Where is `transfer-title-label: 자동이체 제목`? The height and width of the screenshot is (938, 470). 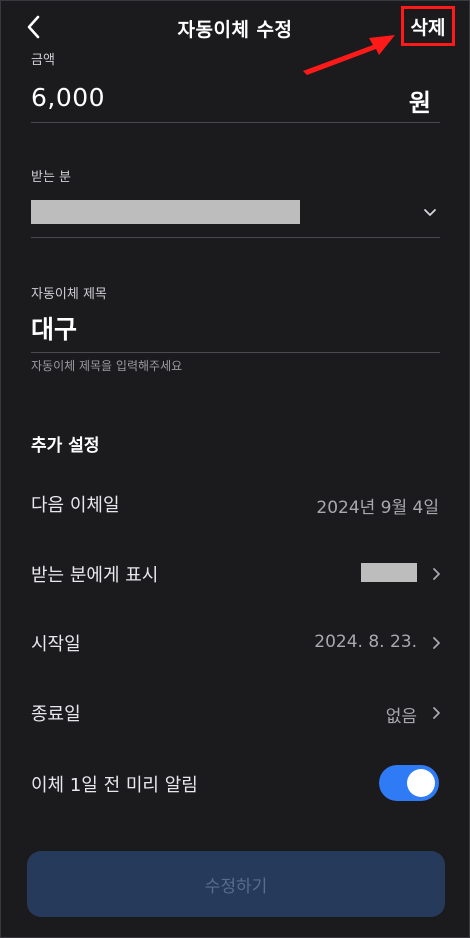
transfer-title-label: 자동이체 제목 is located at coordinates (69, 294).